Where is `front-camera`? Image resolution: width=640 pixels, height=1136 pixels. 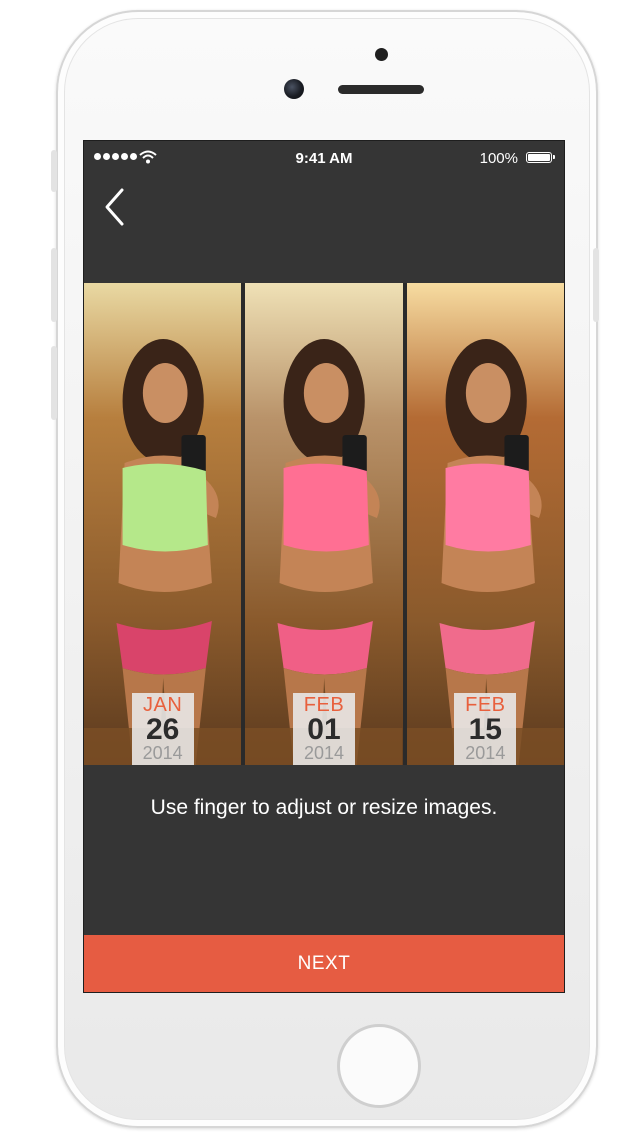 front-camera is located at coordinates (294, 89).